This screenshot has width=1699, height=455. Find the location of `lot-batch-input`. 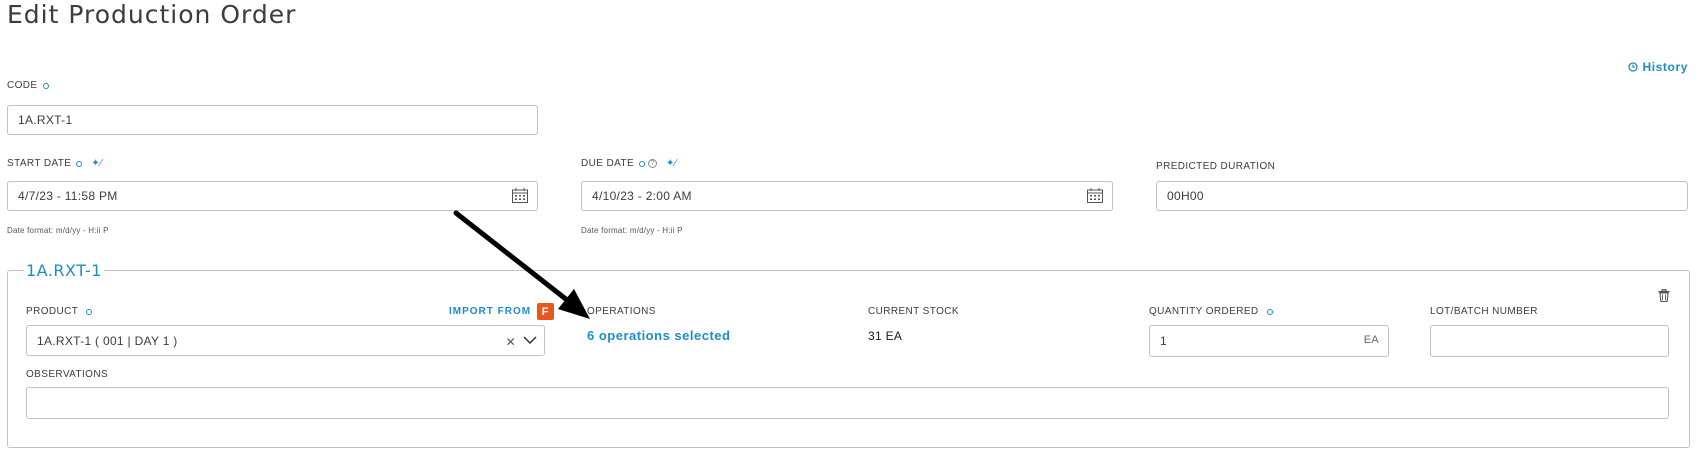

lot-batch-input is located at coordinates (1549, 341).